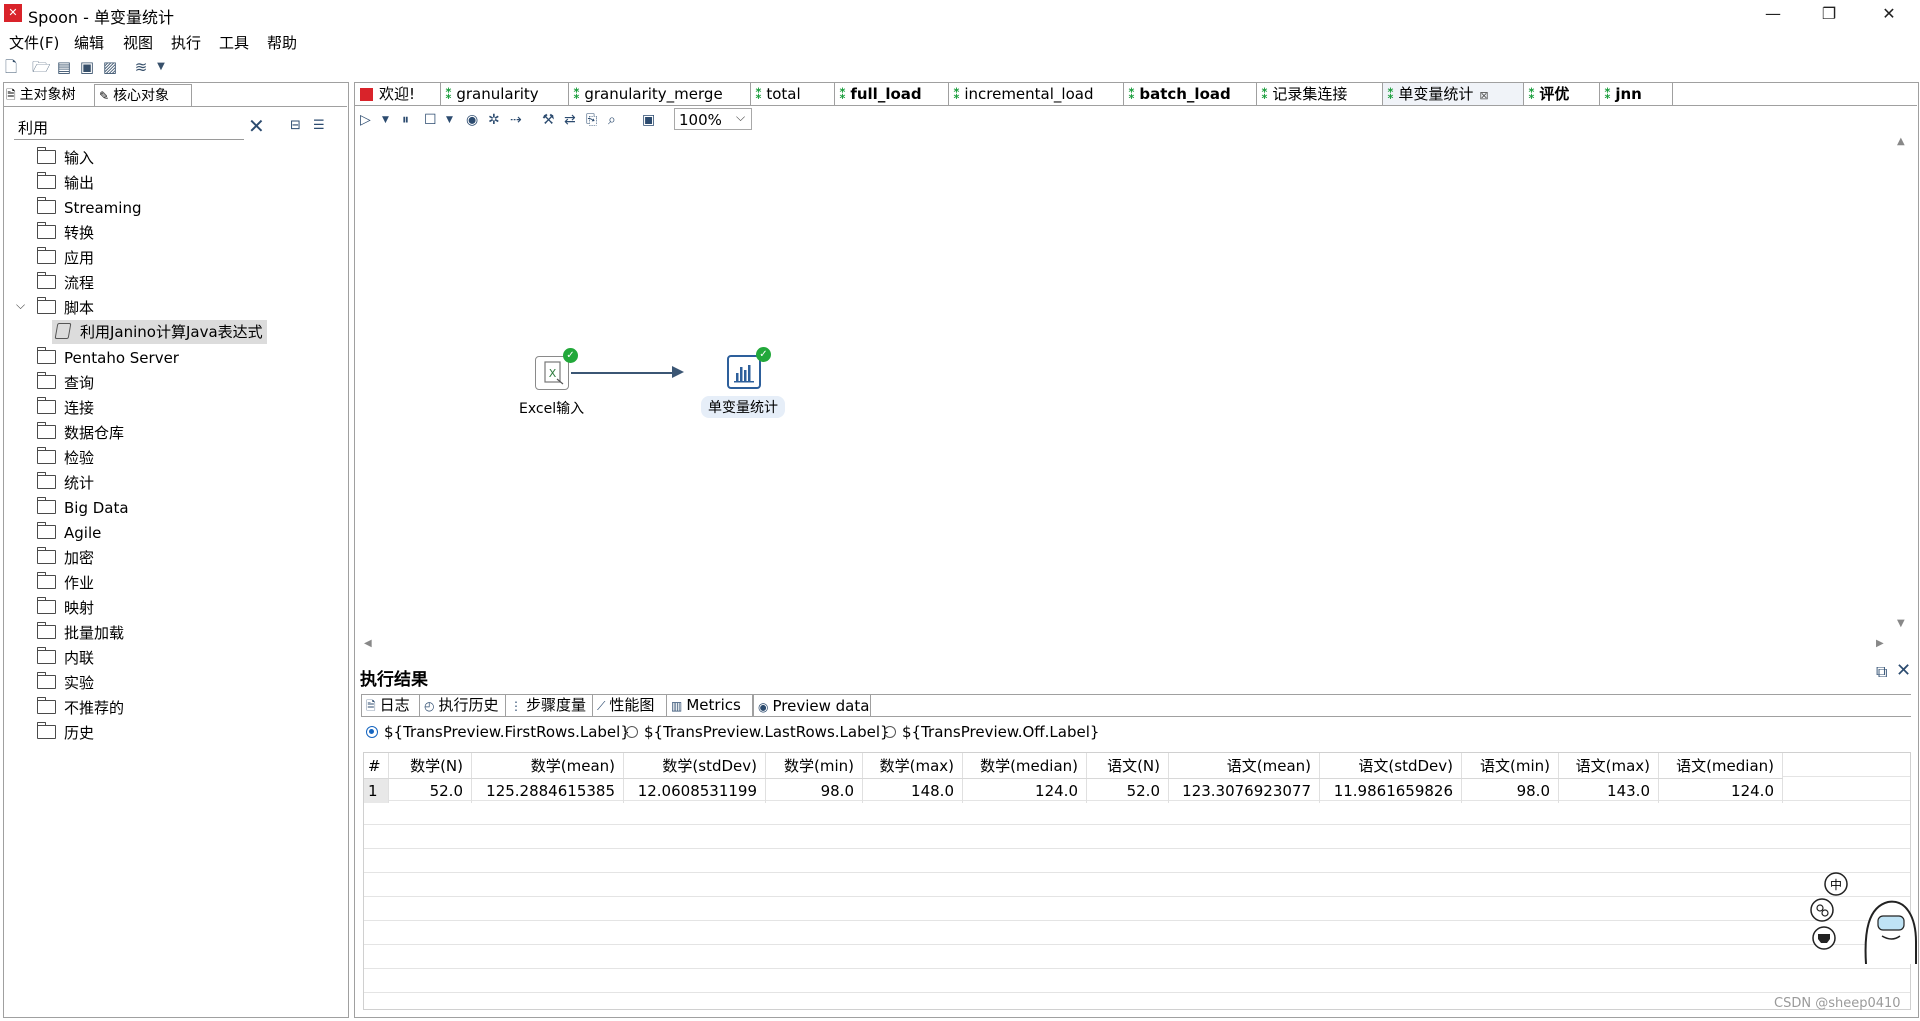 The image size is (1920, 1021). Describe the element at coordinates (549, 705) in the screenshot. I see `results-tab: ⋮ 步骤度量` at that location.